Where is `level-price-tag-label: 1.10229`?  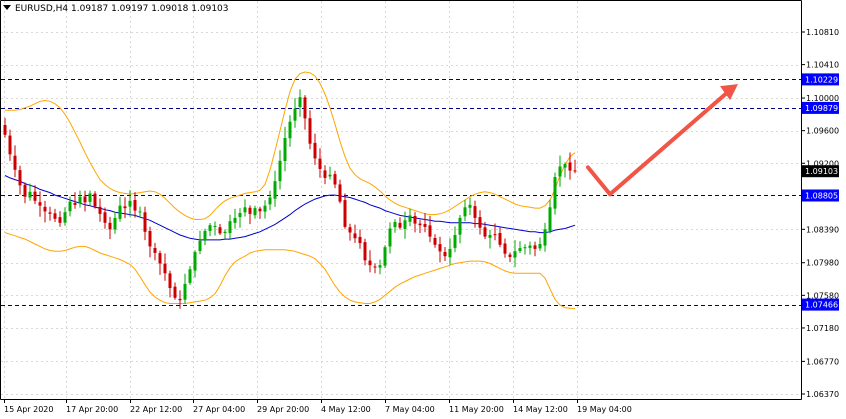
level-price-tag-label: 1.10229 is located at coordinates (821, 79).